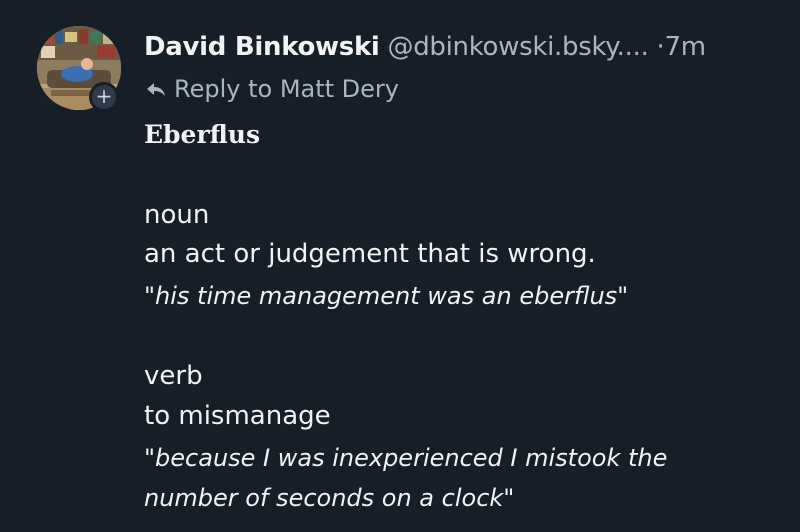 This screenshot has height=532, width=800. I want to click on author-avatar-container: +, so click(79, 69).